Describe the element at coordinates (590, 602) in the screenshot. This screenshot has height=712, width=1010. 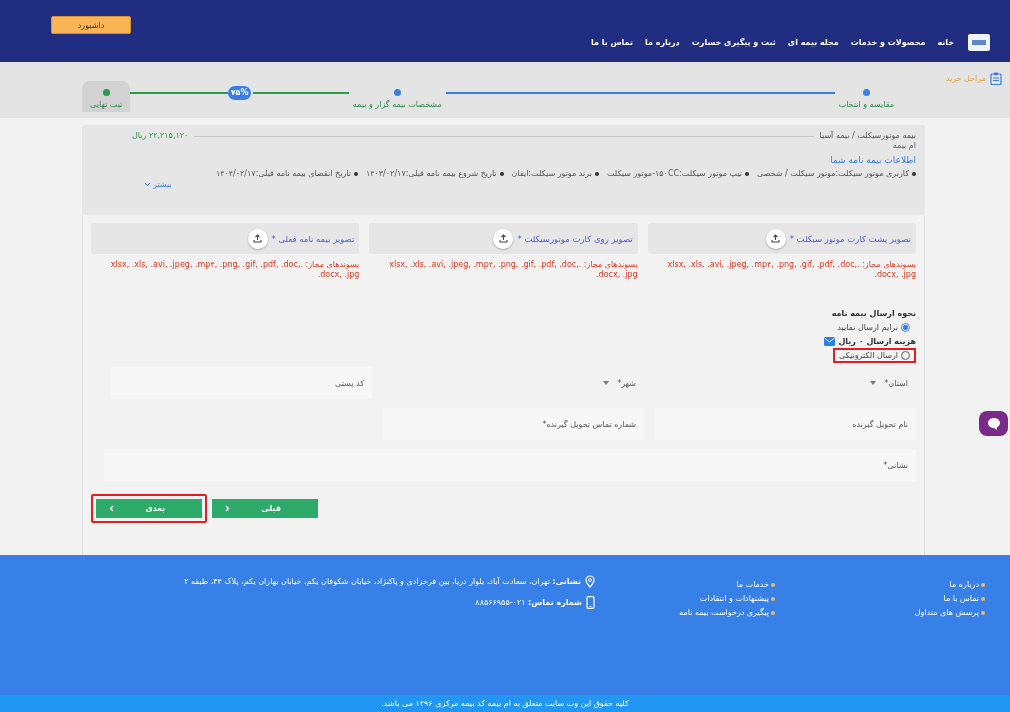
I see `phone-icon` at that location.